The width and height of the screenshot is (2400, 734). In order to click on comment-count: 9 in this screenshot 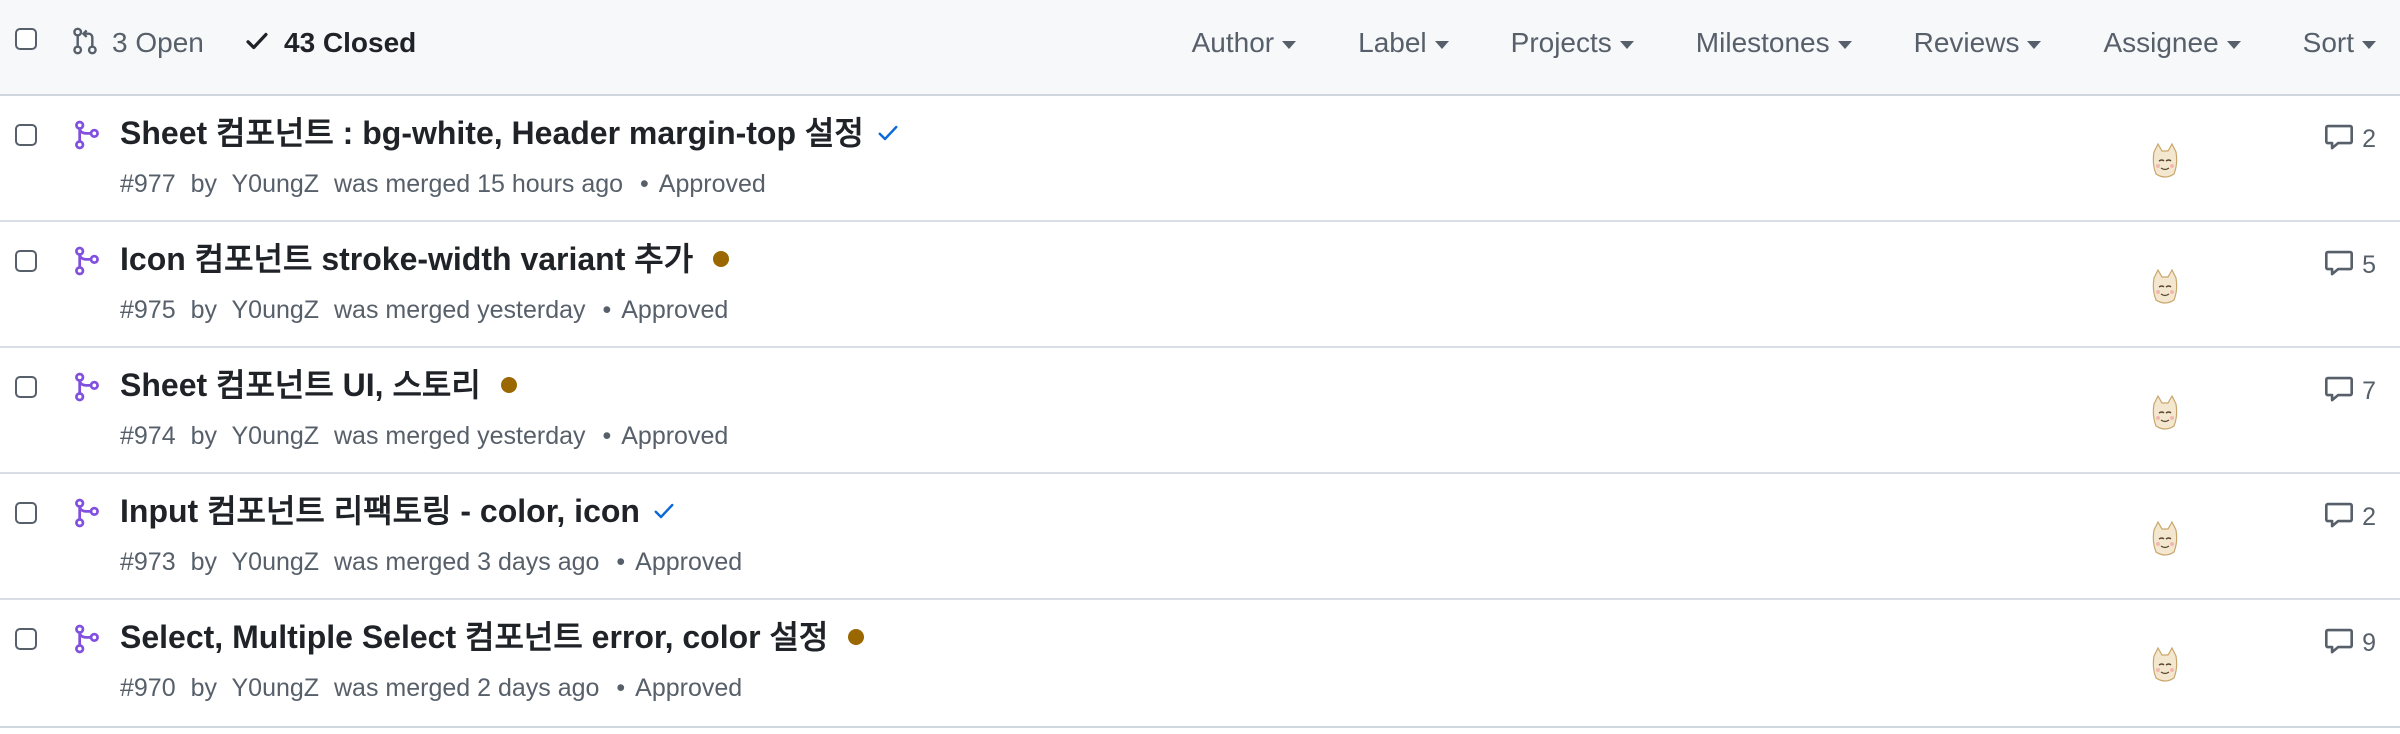, I will do `click(2369, 642)`.